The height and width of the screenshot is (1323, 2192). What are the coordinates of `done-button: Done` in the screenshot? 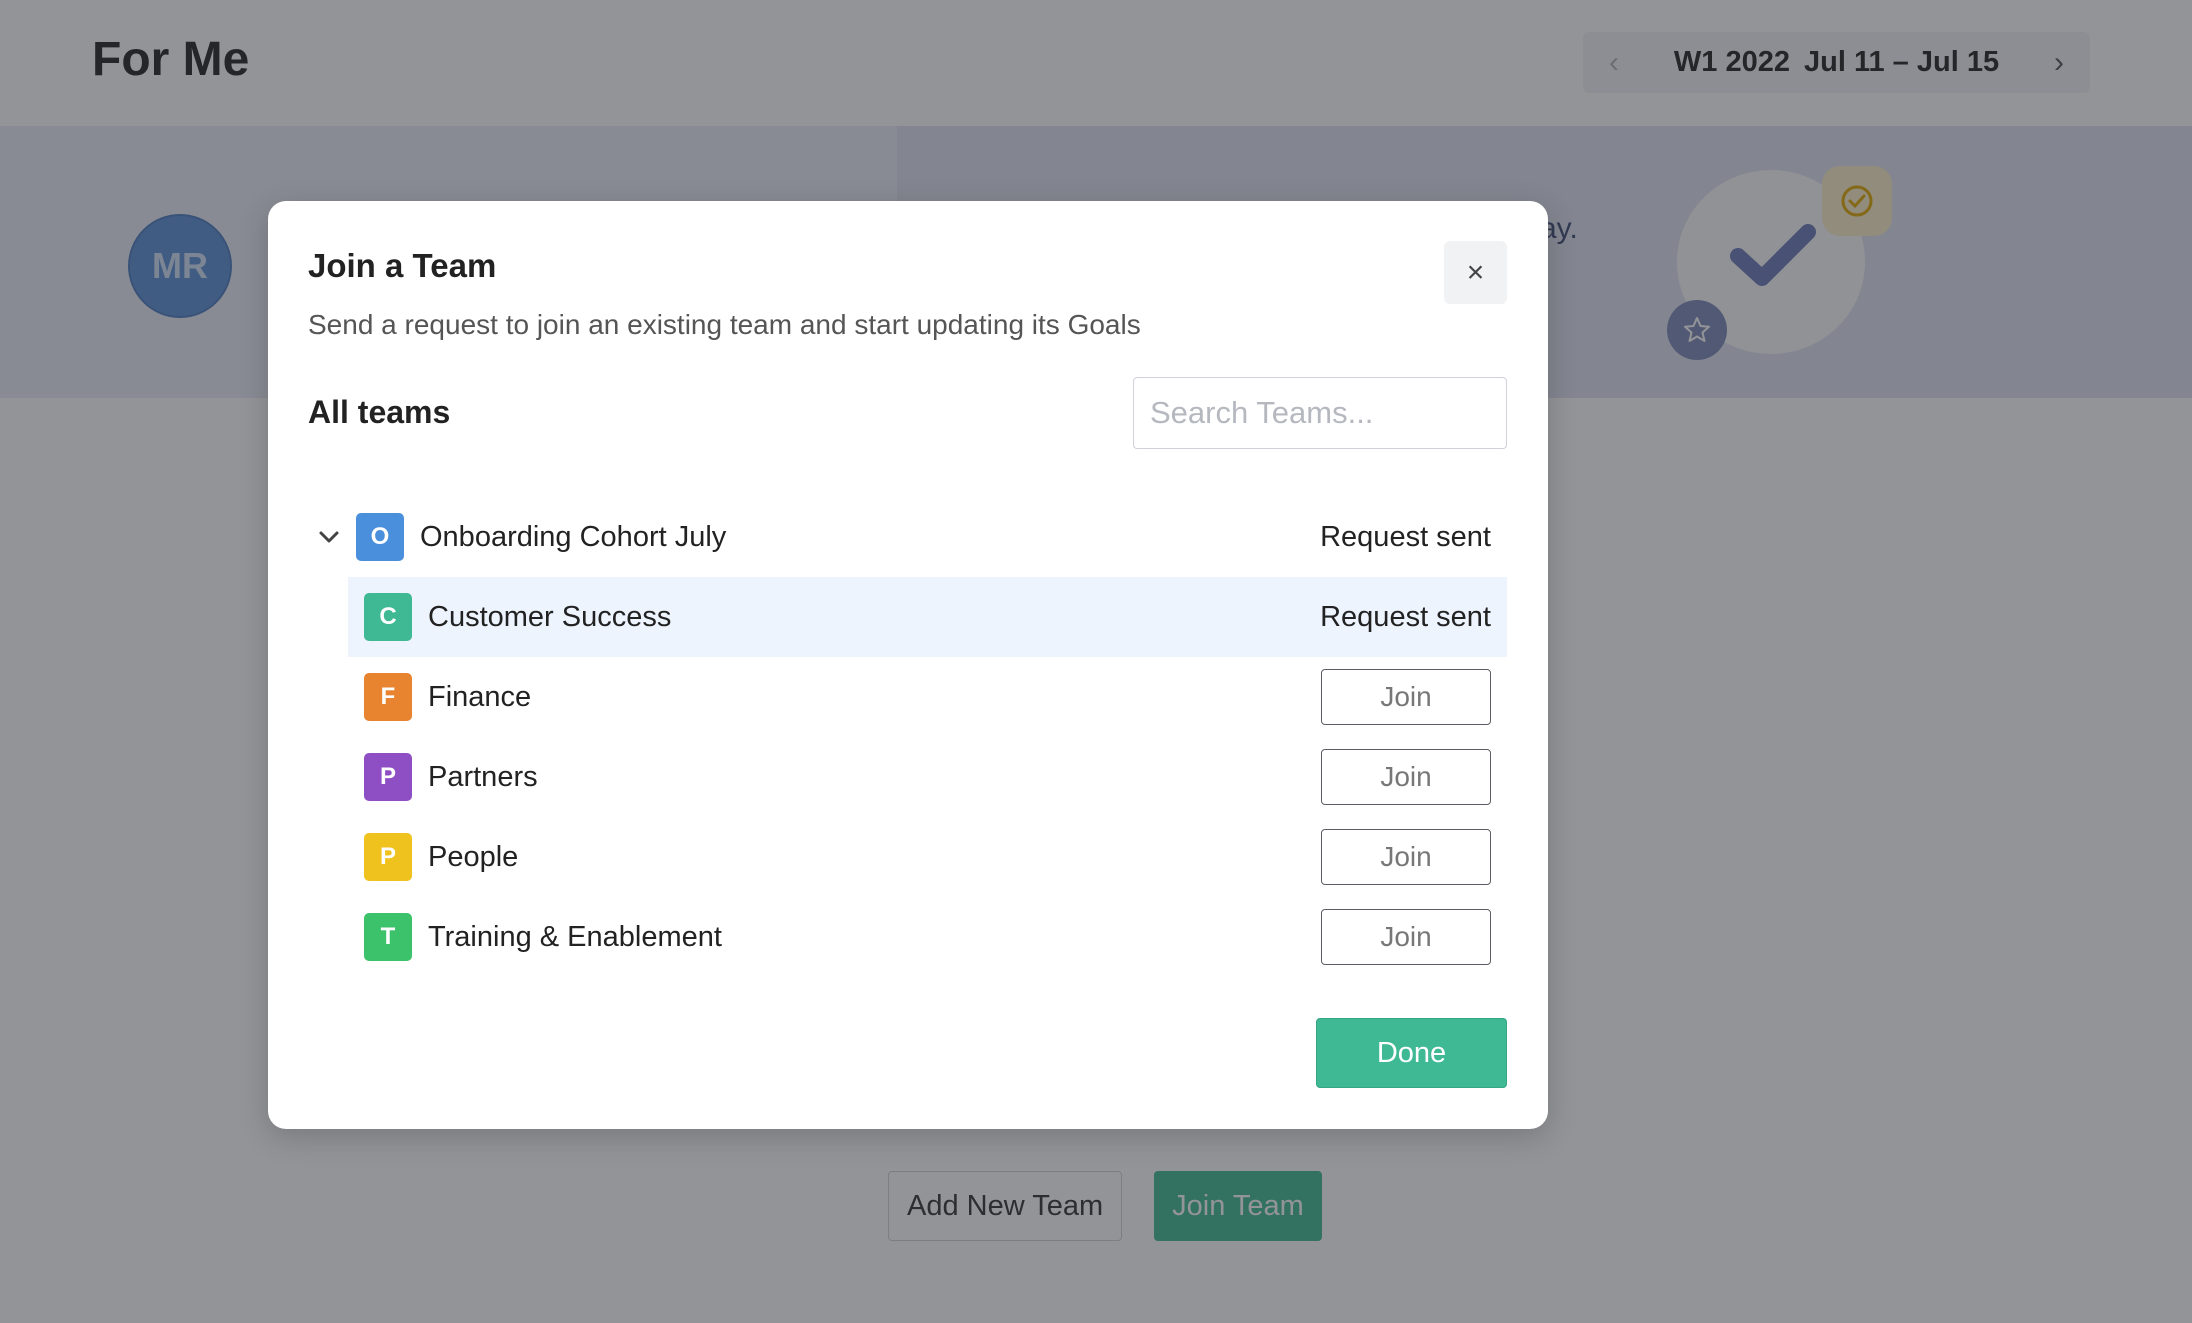 It's located at (1411, 1053).